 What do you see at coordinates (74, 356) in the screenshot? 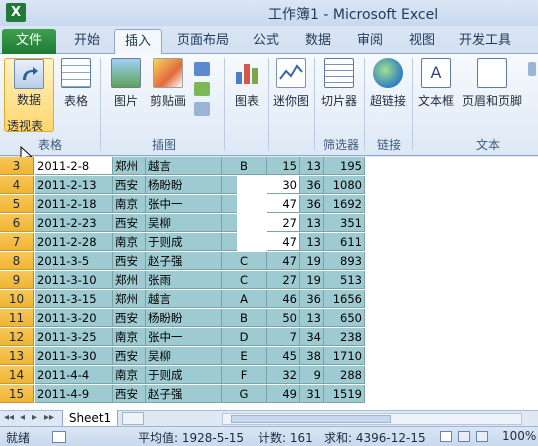
I see `cell-date: 2011-3-30` at bounding box center [74, 356].